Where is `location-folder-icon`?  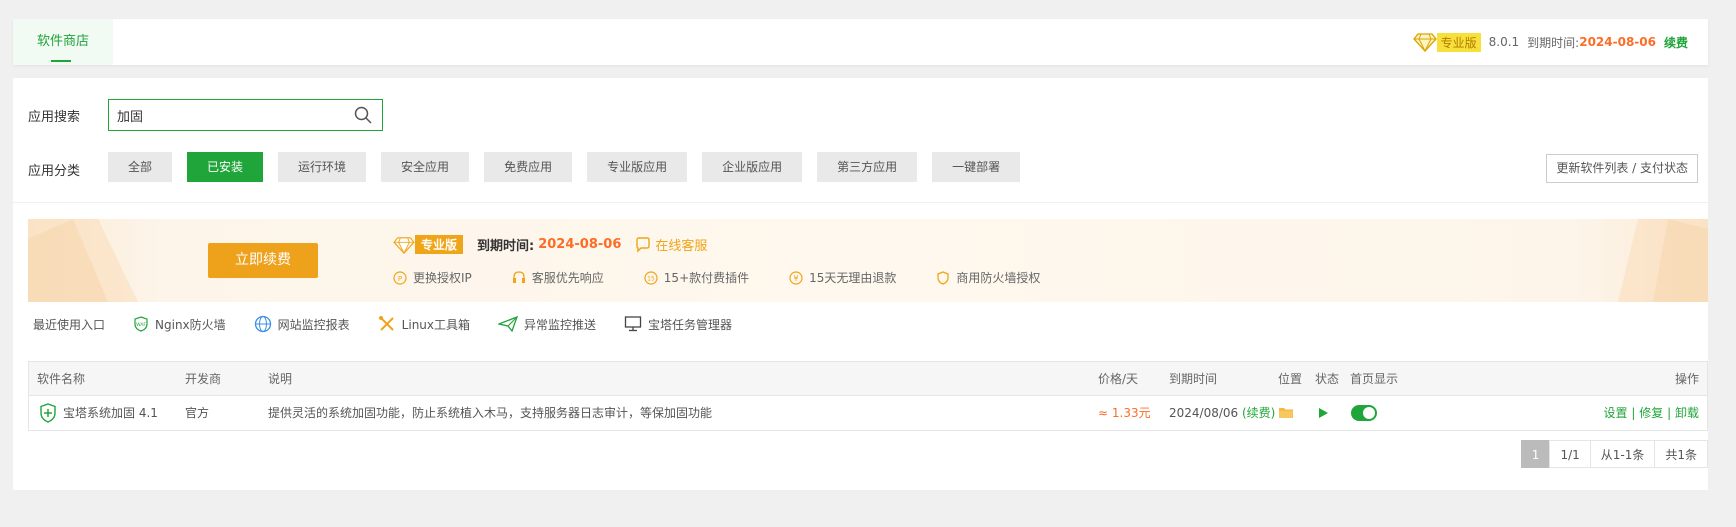
location-folder-icon is located at coordinates (1286, 413).